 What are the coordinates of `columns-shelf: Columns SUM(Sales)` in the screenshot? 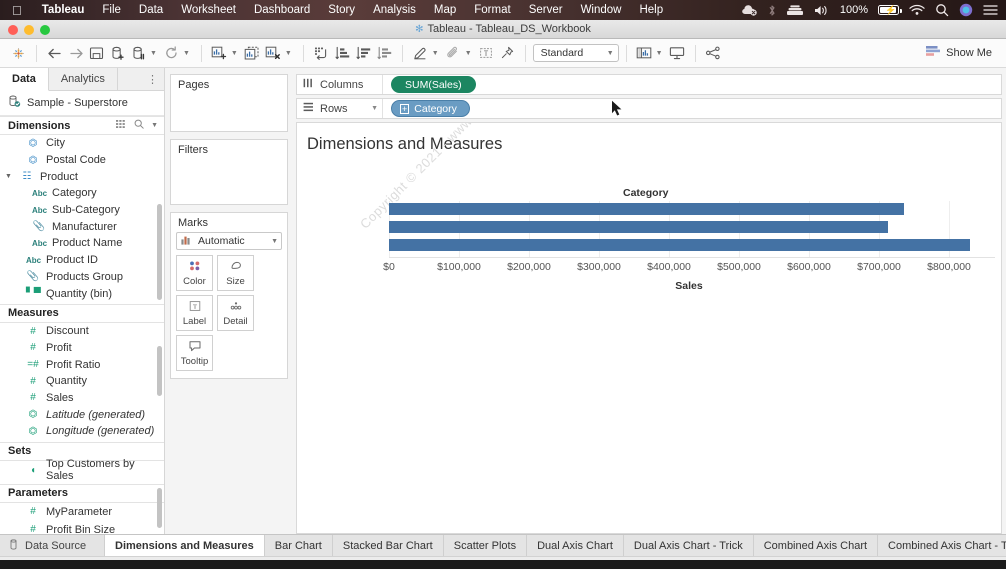 It's located at (649, 84).